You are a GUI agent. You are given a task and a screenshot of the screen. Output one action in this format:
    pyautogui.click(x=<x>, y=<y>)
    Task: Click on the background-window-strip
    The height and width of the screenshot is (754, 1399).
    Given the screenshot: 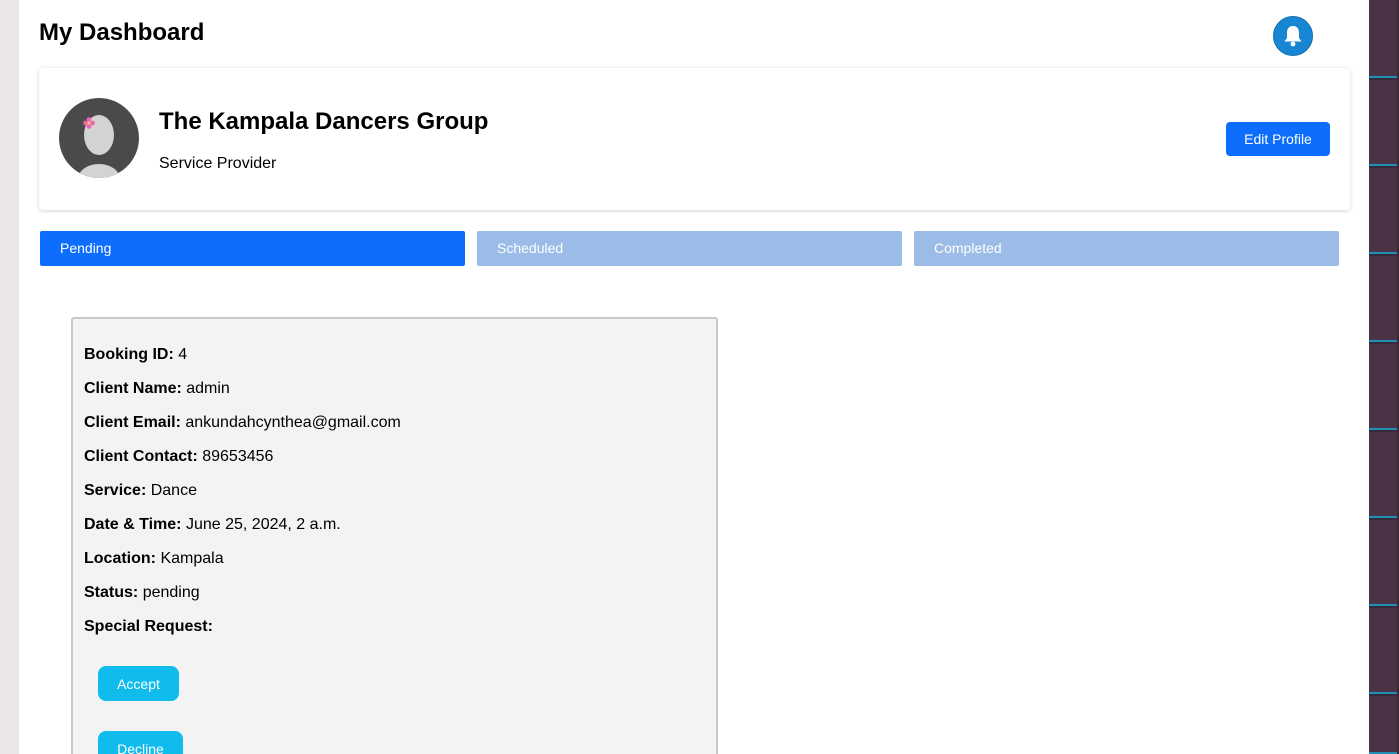 What is the action you would take?
    pyautogui.click(x=1384, y=377)
    